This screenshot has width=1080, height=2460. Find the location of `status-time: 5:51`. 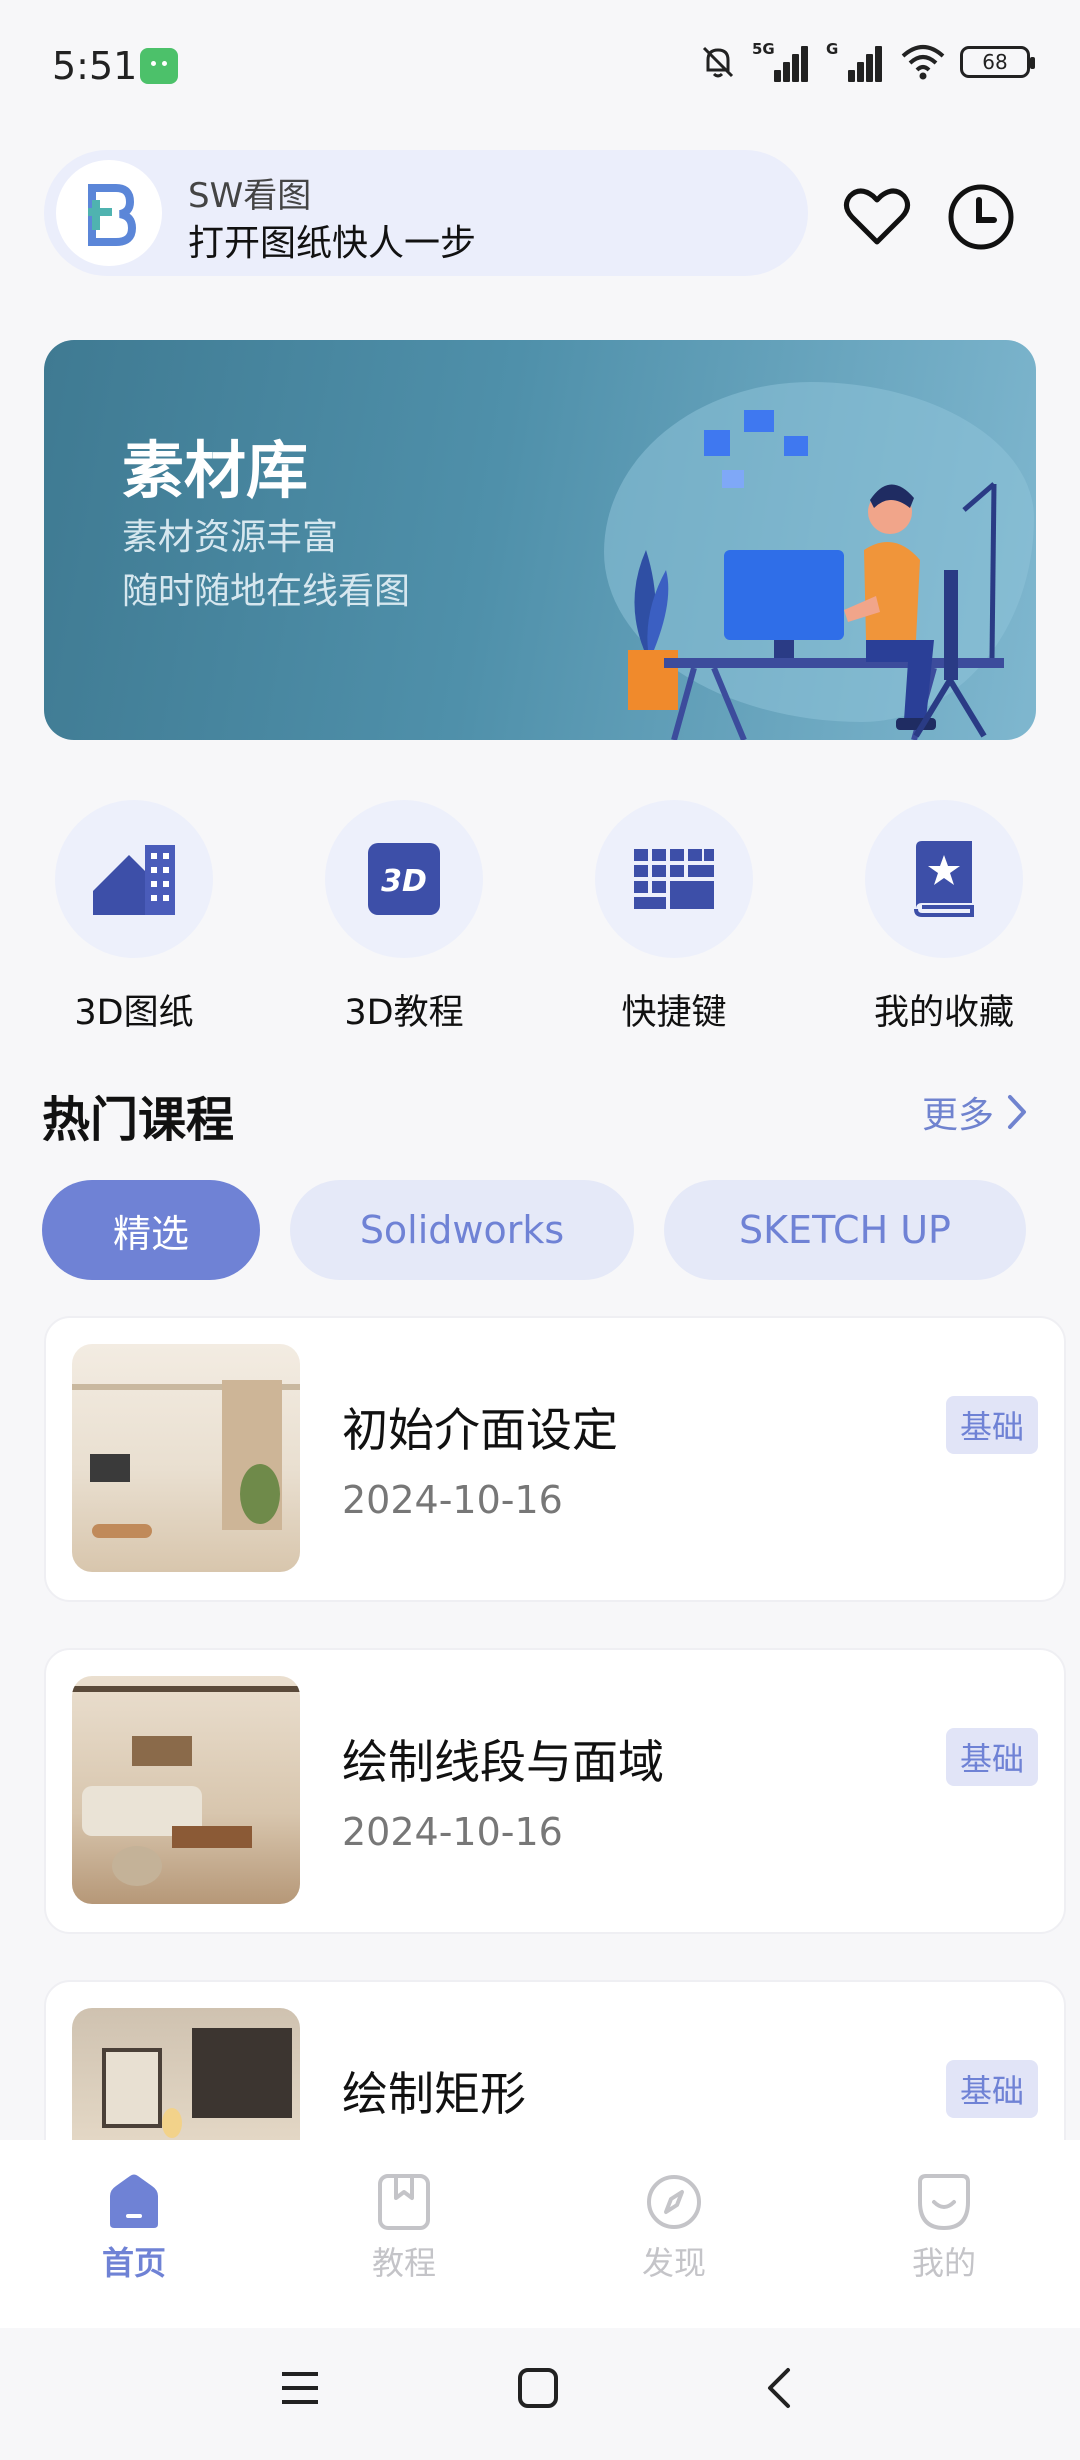

status-time: 5:51 is located at coordinates (95, 66).